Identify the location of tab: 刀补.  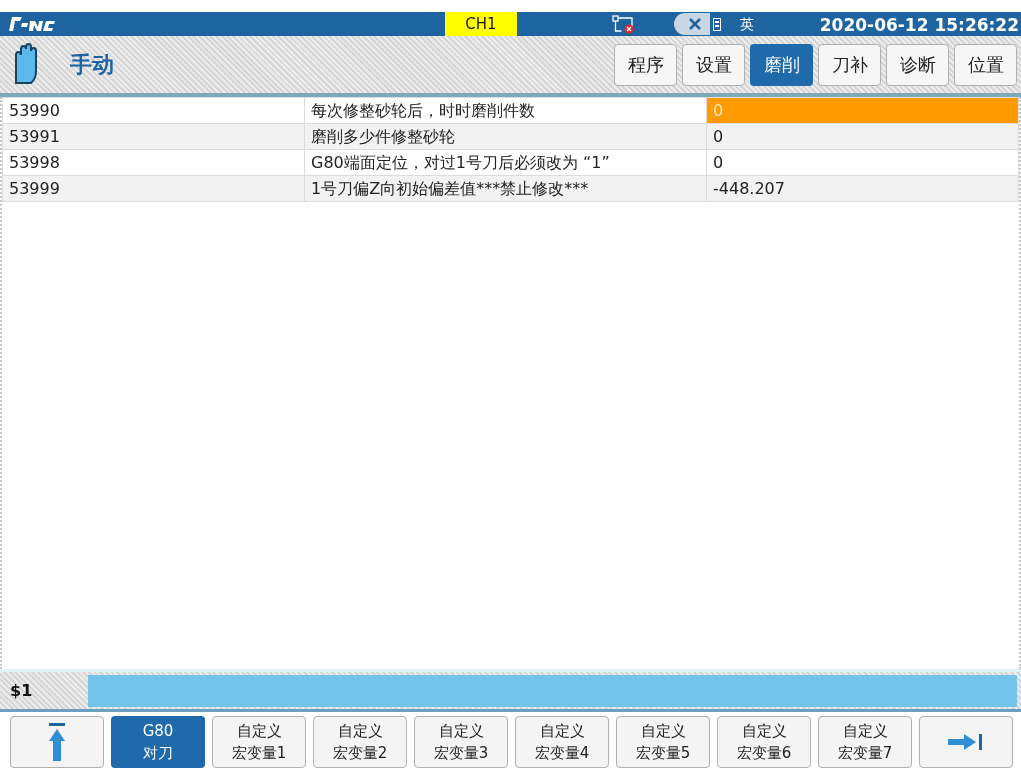
(849, 64).